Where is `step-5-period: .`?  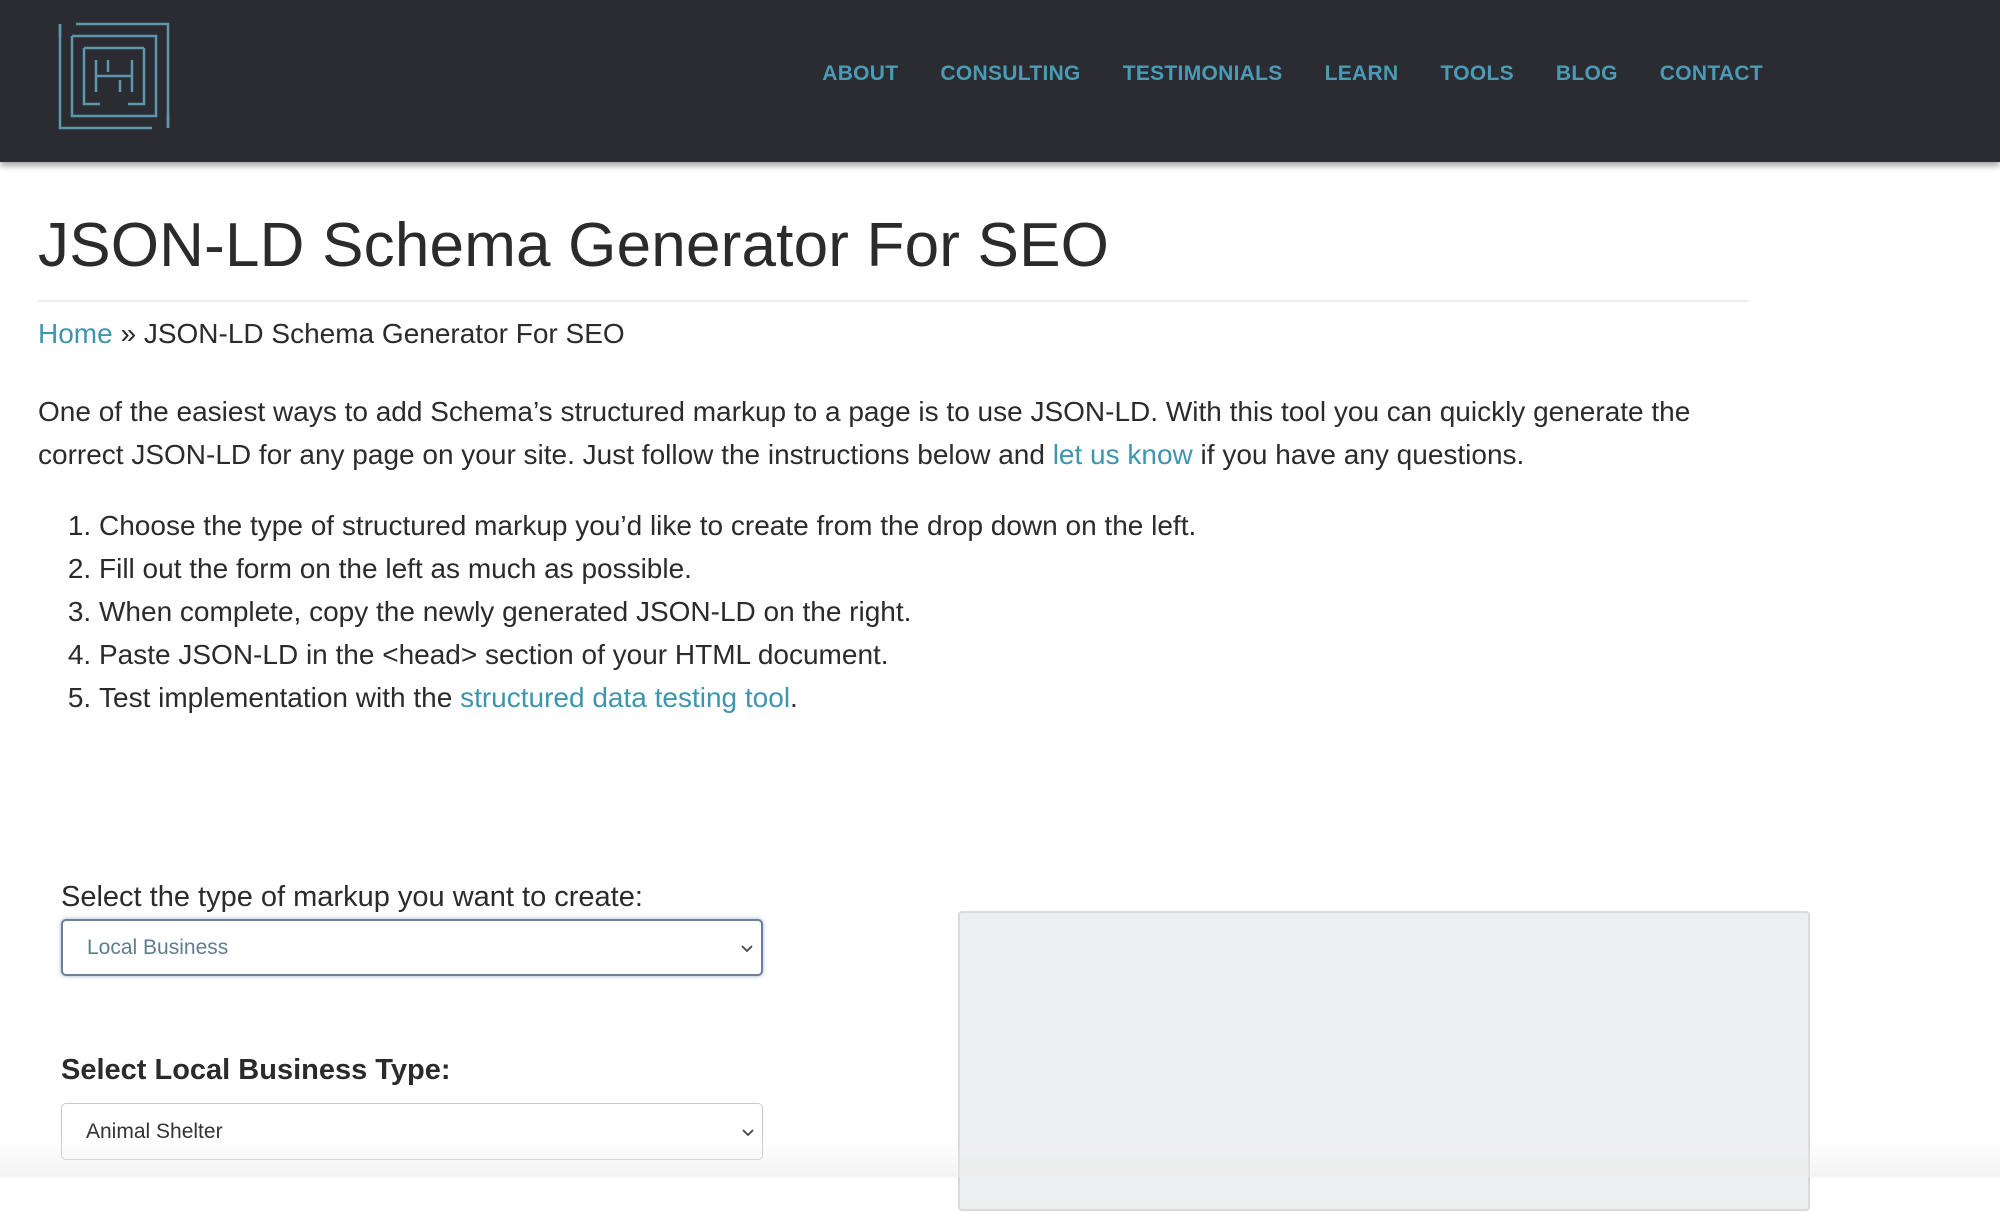
step-5-period: . is located at coordinates (794, 698).